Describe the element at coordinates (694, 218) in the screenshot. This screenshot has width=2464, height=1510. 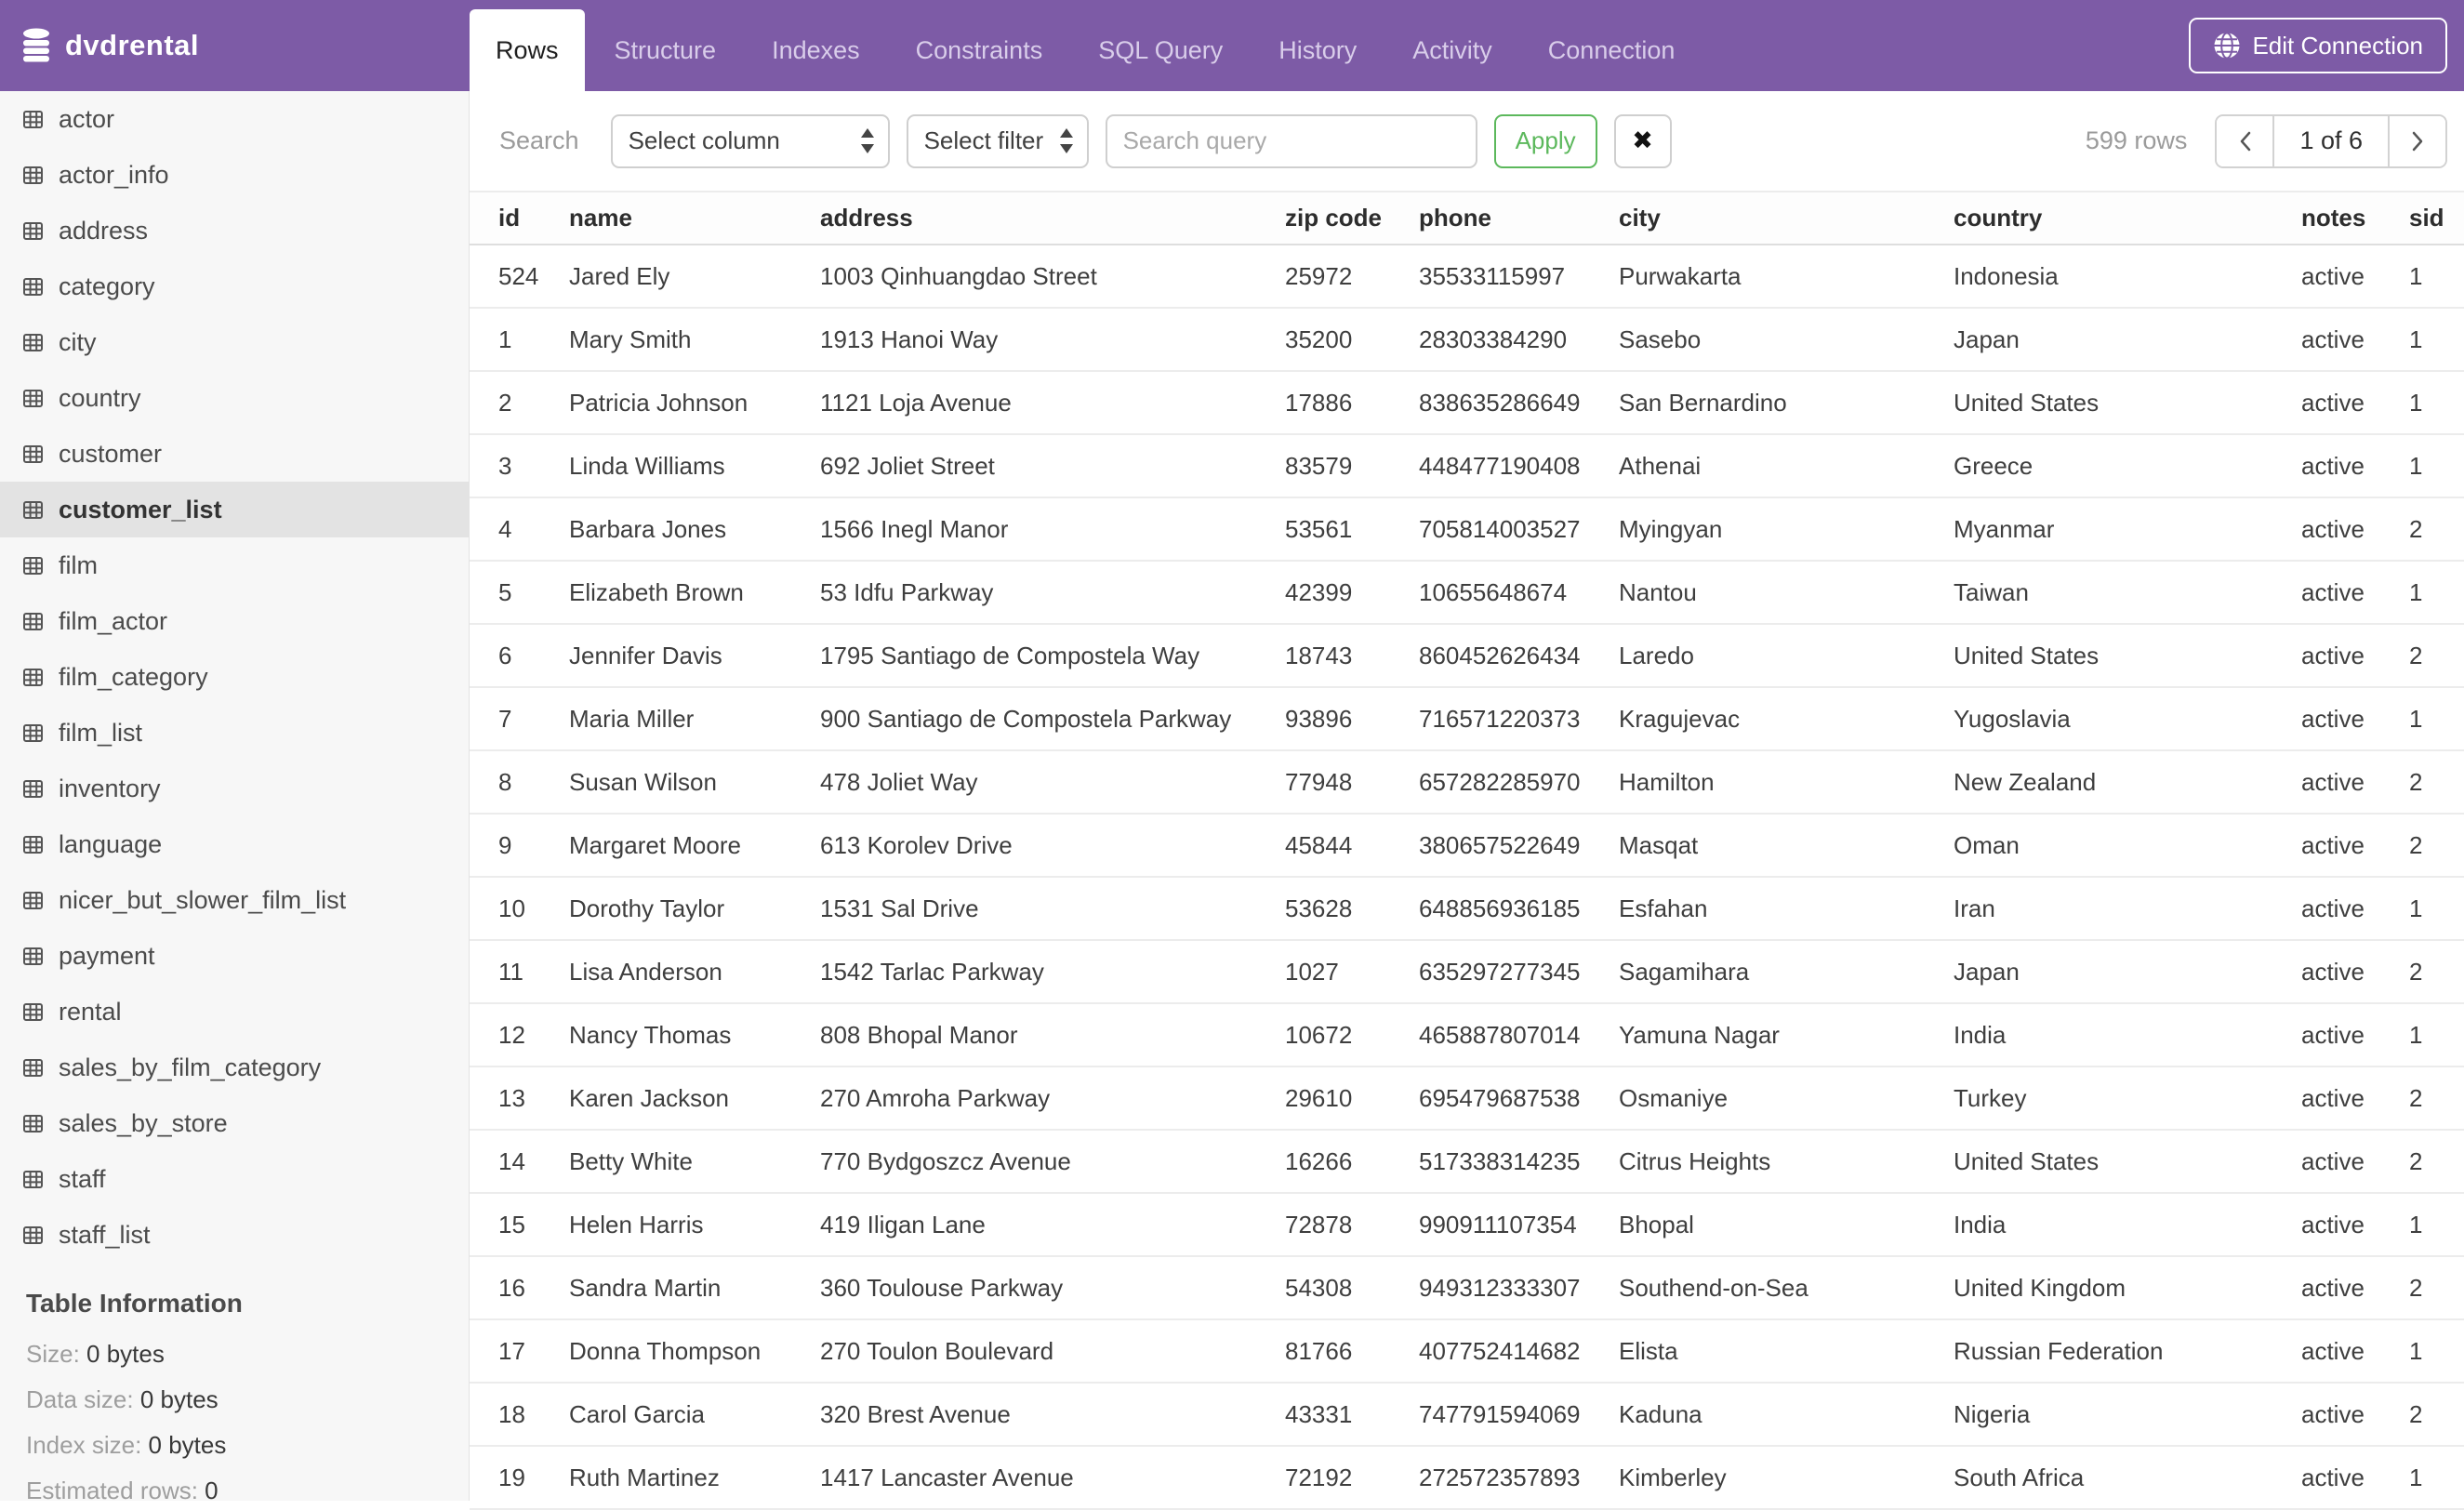
I see `column-header-name: name` at that location.